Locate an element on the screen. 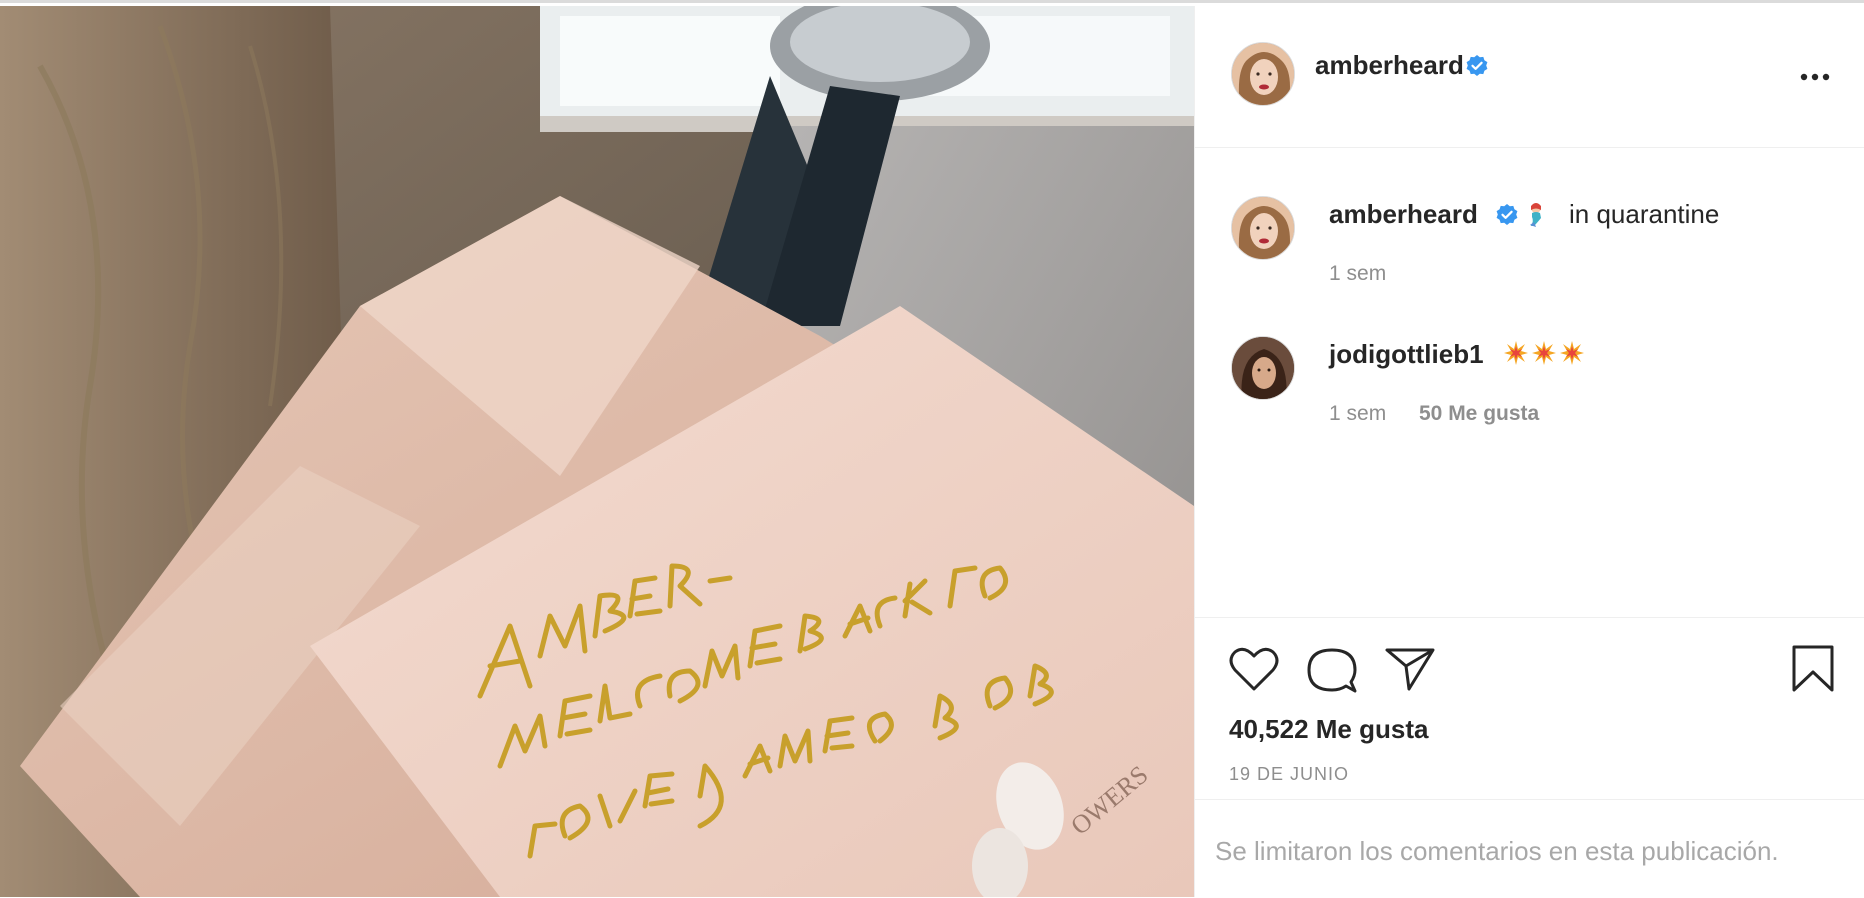  mermaid-emoji-icon is located at coordinates (1535, 215).